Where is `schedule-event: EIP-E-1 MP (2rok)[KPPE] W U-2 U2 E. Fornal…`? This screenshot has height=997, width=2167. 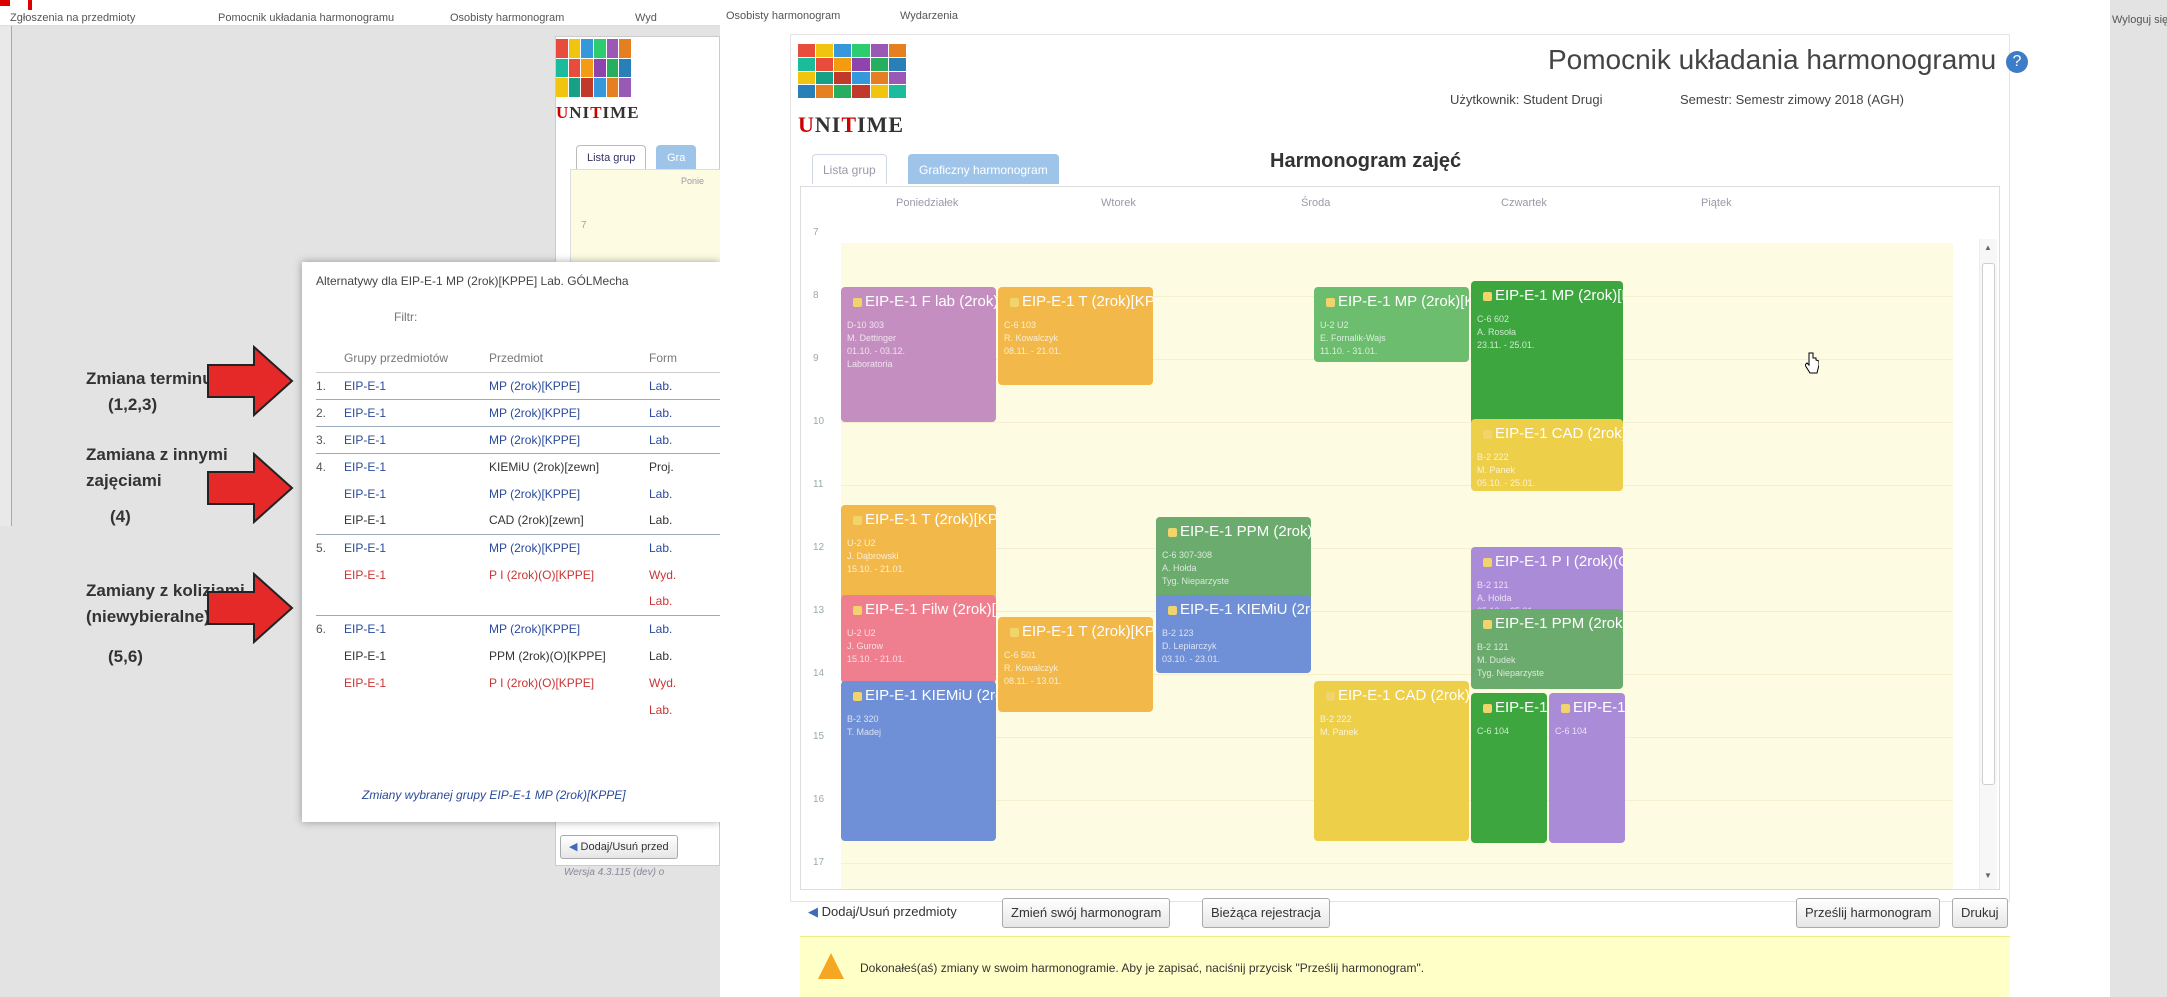
schedule-event: EIP-E-1 MP (2rok)[KPPE] W U-2 U2 E. Fornal… is located at coordinates (1391, 324).